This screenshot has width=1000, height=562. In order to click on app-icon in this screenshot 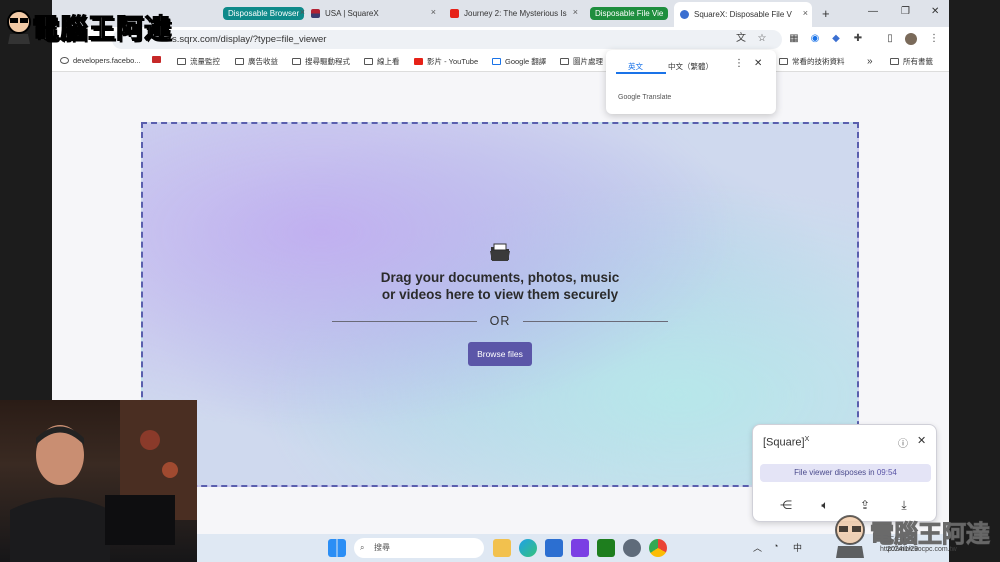, I will do `click(580, 548)`.